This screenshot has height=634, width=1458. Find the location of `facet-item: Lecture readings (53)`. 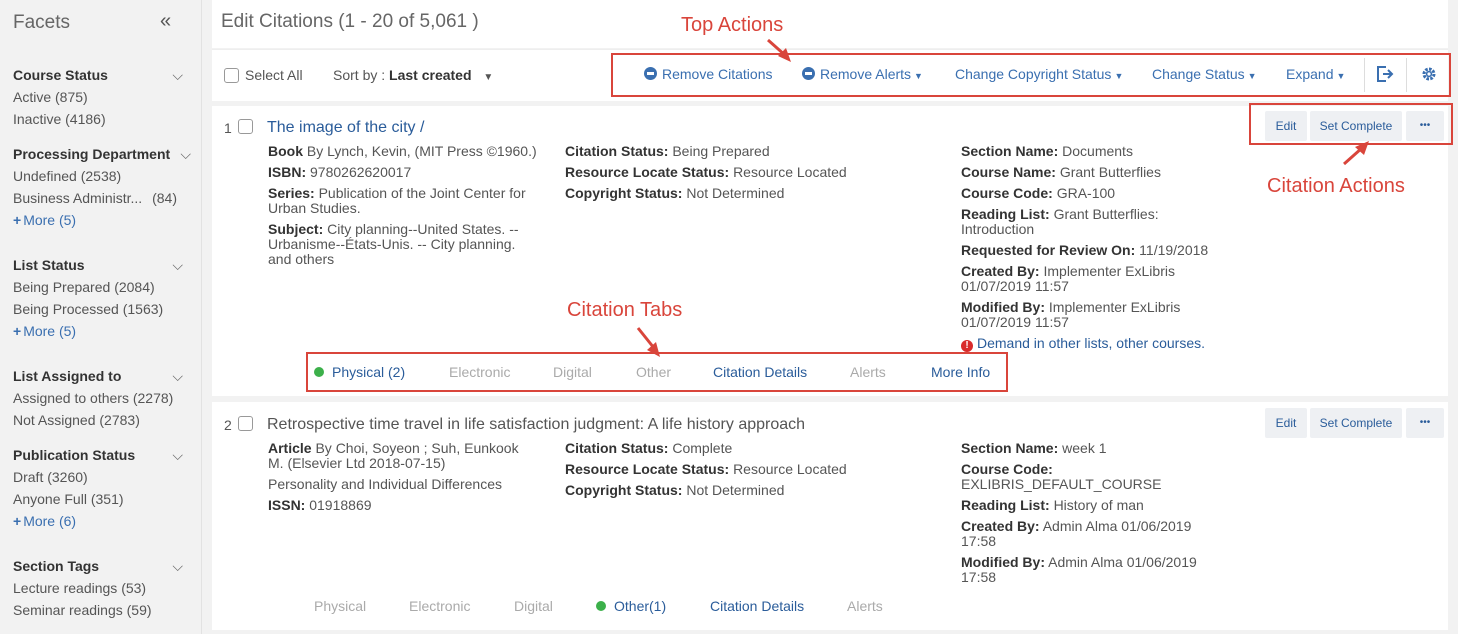

facet-item: Lecture readings (53) is located at coordinates (98, 588).